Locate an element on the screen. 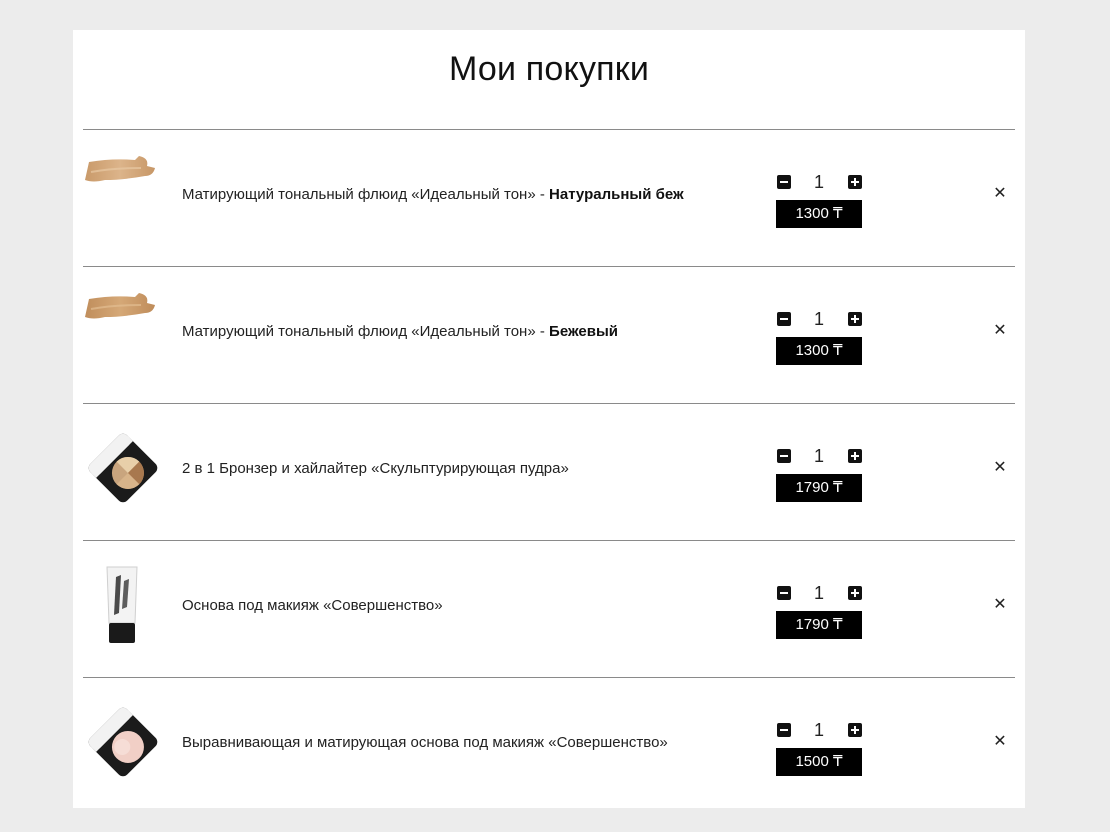  product-image-primer-tube is located at coordinates (123, 604).